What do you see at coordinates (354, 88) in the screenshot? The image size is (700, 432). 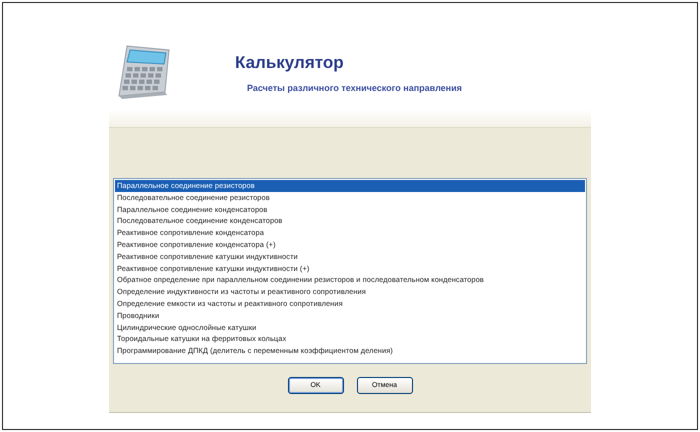 I see `dialog-subtitle: Расчеты различного технического направления` at bounding box center [354, 88].